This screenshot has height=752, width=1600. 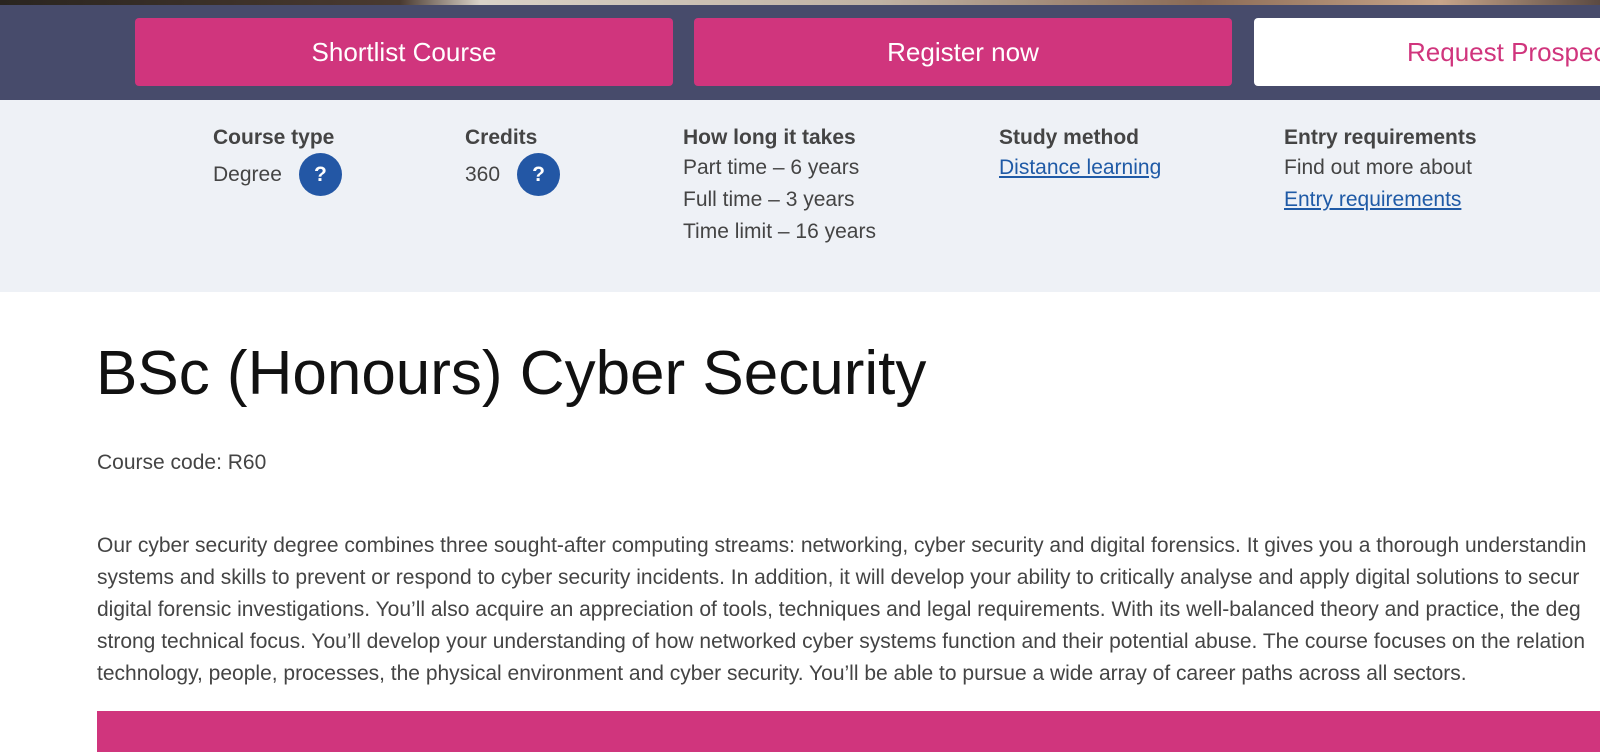 What do you see at coordinates (182, 462) in the screenshot?
I see `course-code: Course code: R60` at bounding box center [182, 462].